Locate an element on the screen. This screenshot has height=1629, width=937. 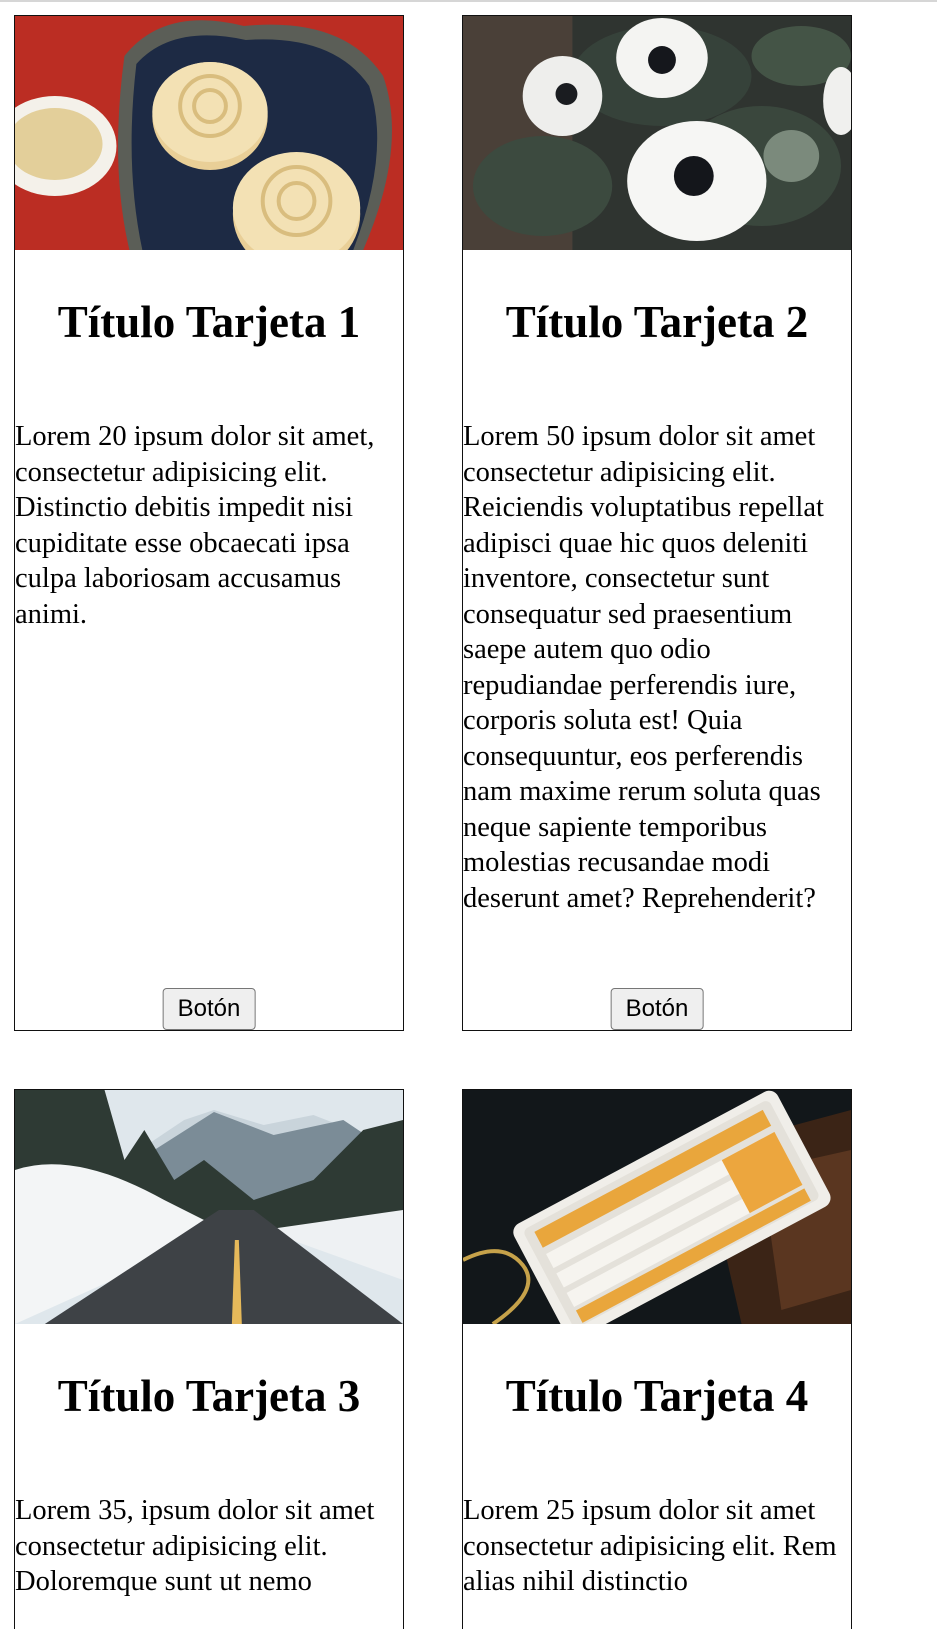
top-divider is located at coordinates (468, 1).